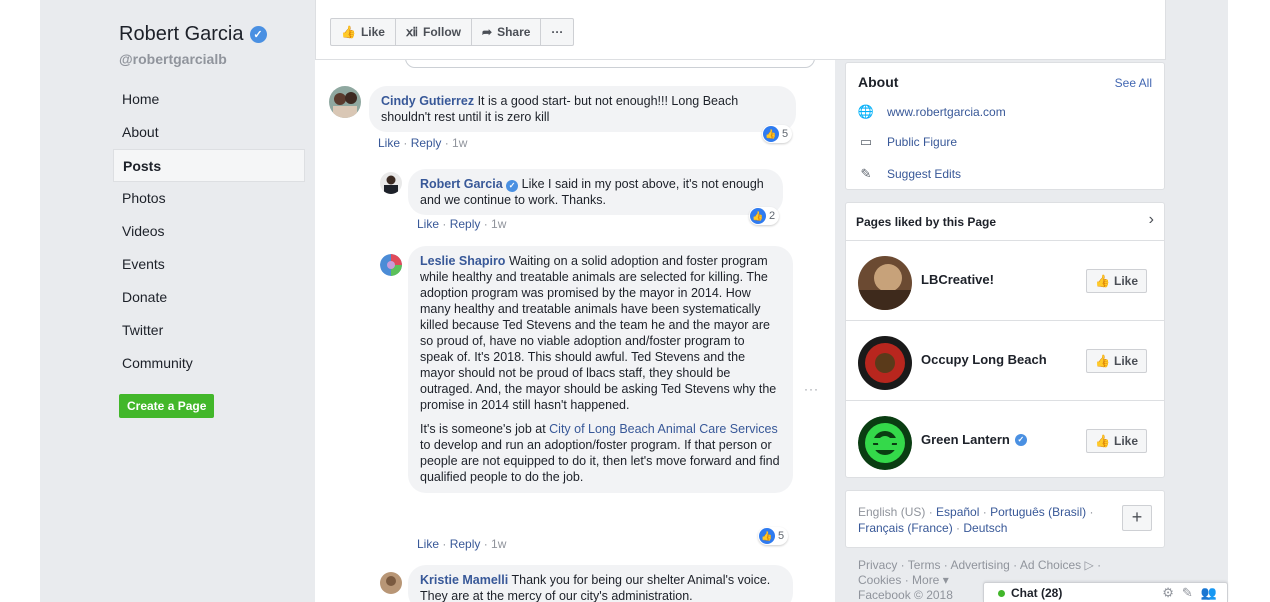 The width and height of the screenshot is (1270, 602). I want to click on create-page-button: Create a Page, so click(167, 406).